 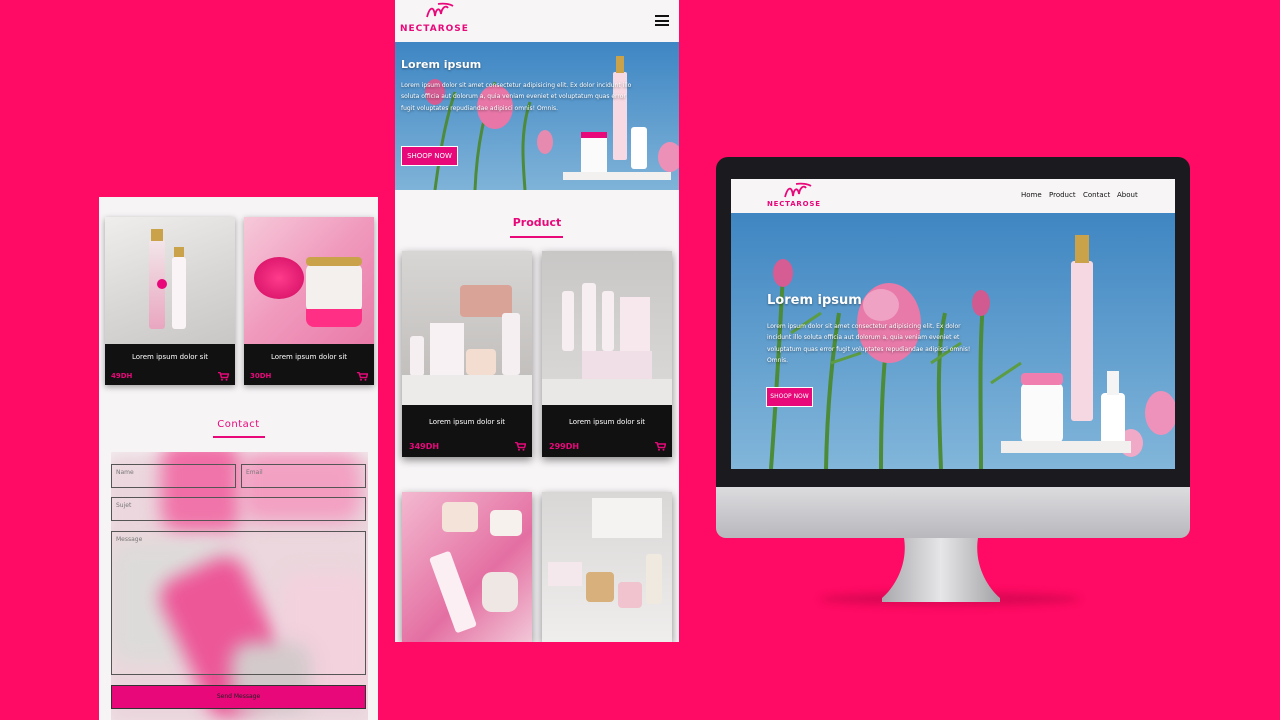 What do you see at coordinates (537, 21) in the screenshot?
I see `mobile-header: NECTAROSE` at bounding box center [537, 21].